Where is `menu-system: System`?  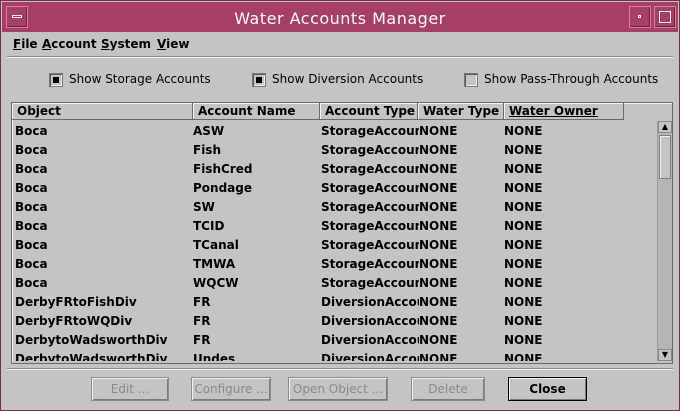 menu-system: System is located at coordinates (126, 44).